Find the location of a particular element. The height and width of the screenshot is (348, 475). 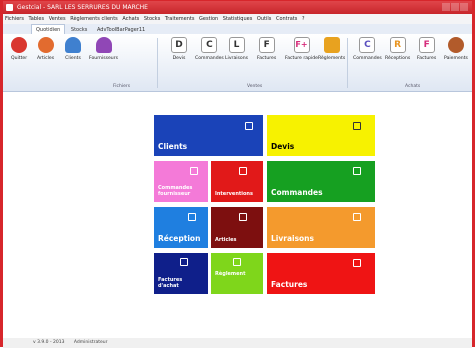

ribbon-tabs: Quotidien Stocks AdvToolBarPager11 is located at coordinates (237, 29).